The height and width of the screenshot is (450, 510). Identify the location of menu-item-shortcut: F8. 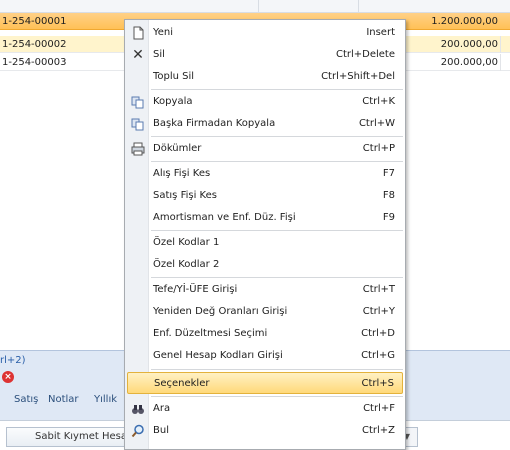
(388, 195).